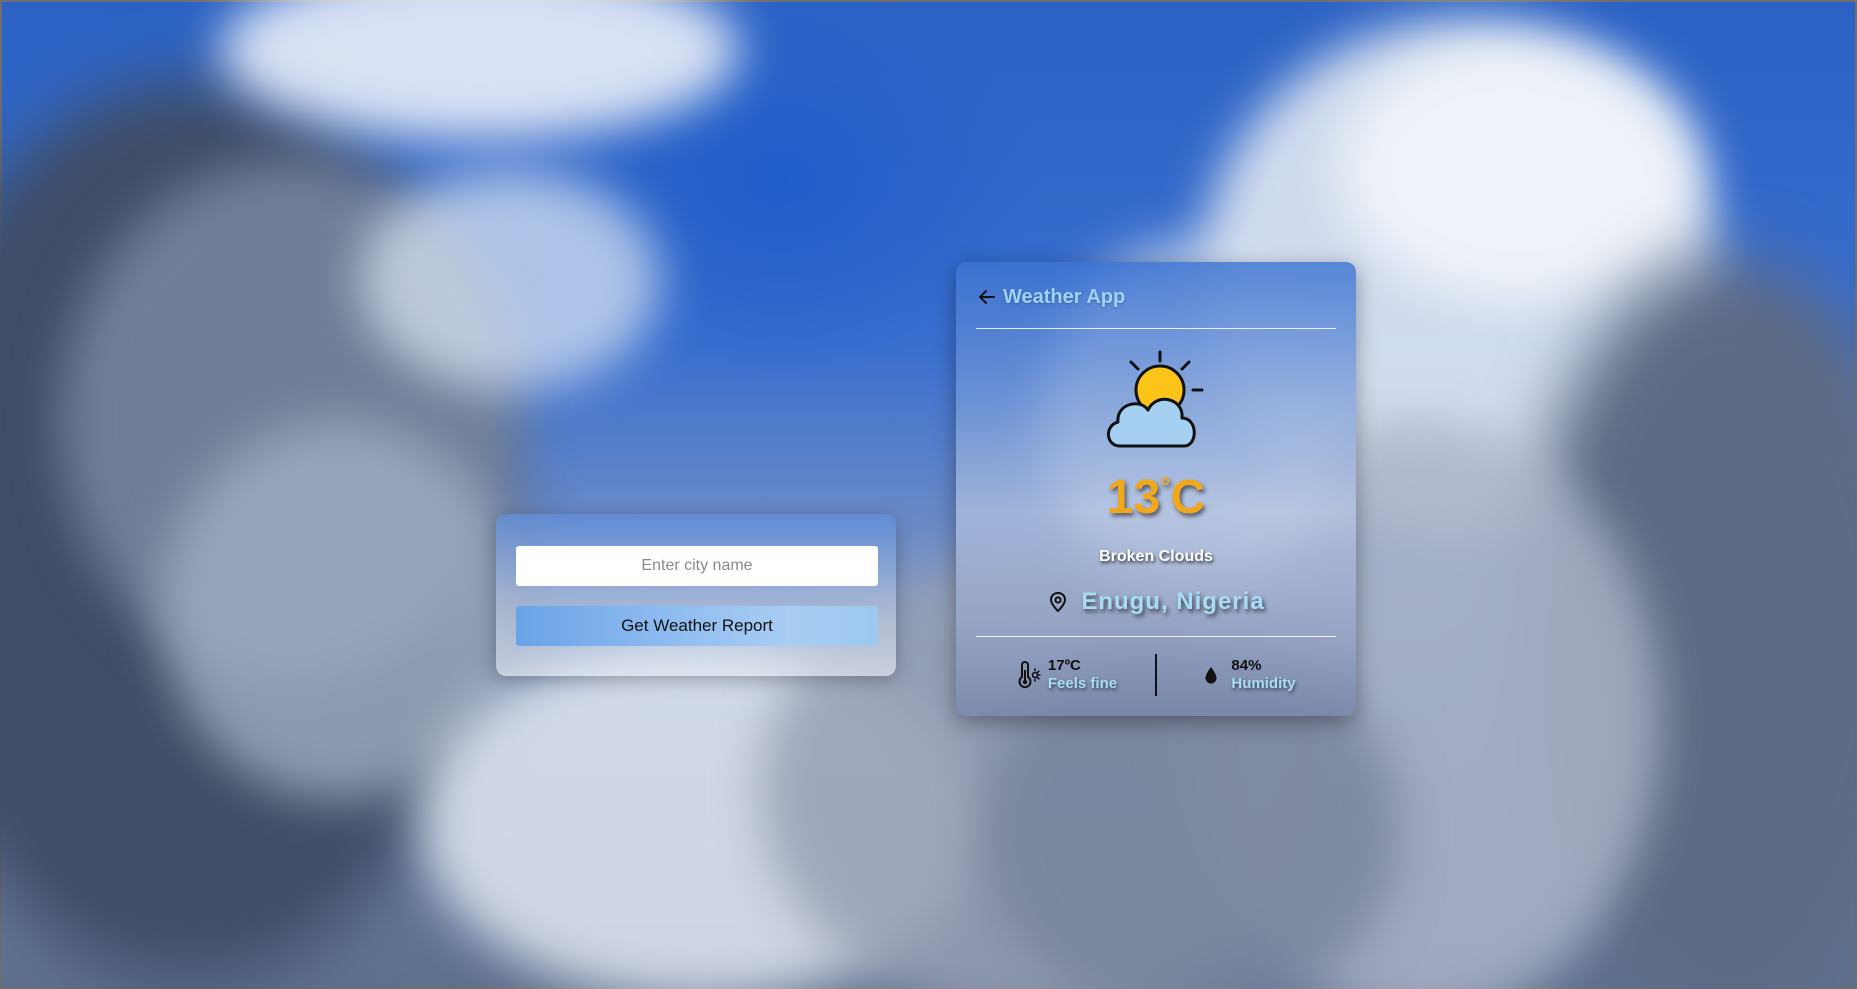 The height and width of the screenshot is (989, 1857). I want to click on weather-description: Broken Clouds, so click(1156, 556).